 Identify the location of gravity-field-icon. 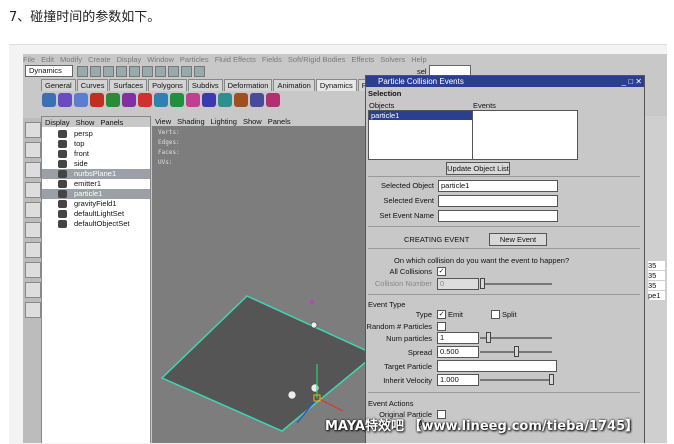
(129, 100).